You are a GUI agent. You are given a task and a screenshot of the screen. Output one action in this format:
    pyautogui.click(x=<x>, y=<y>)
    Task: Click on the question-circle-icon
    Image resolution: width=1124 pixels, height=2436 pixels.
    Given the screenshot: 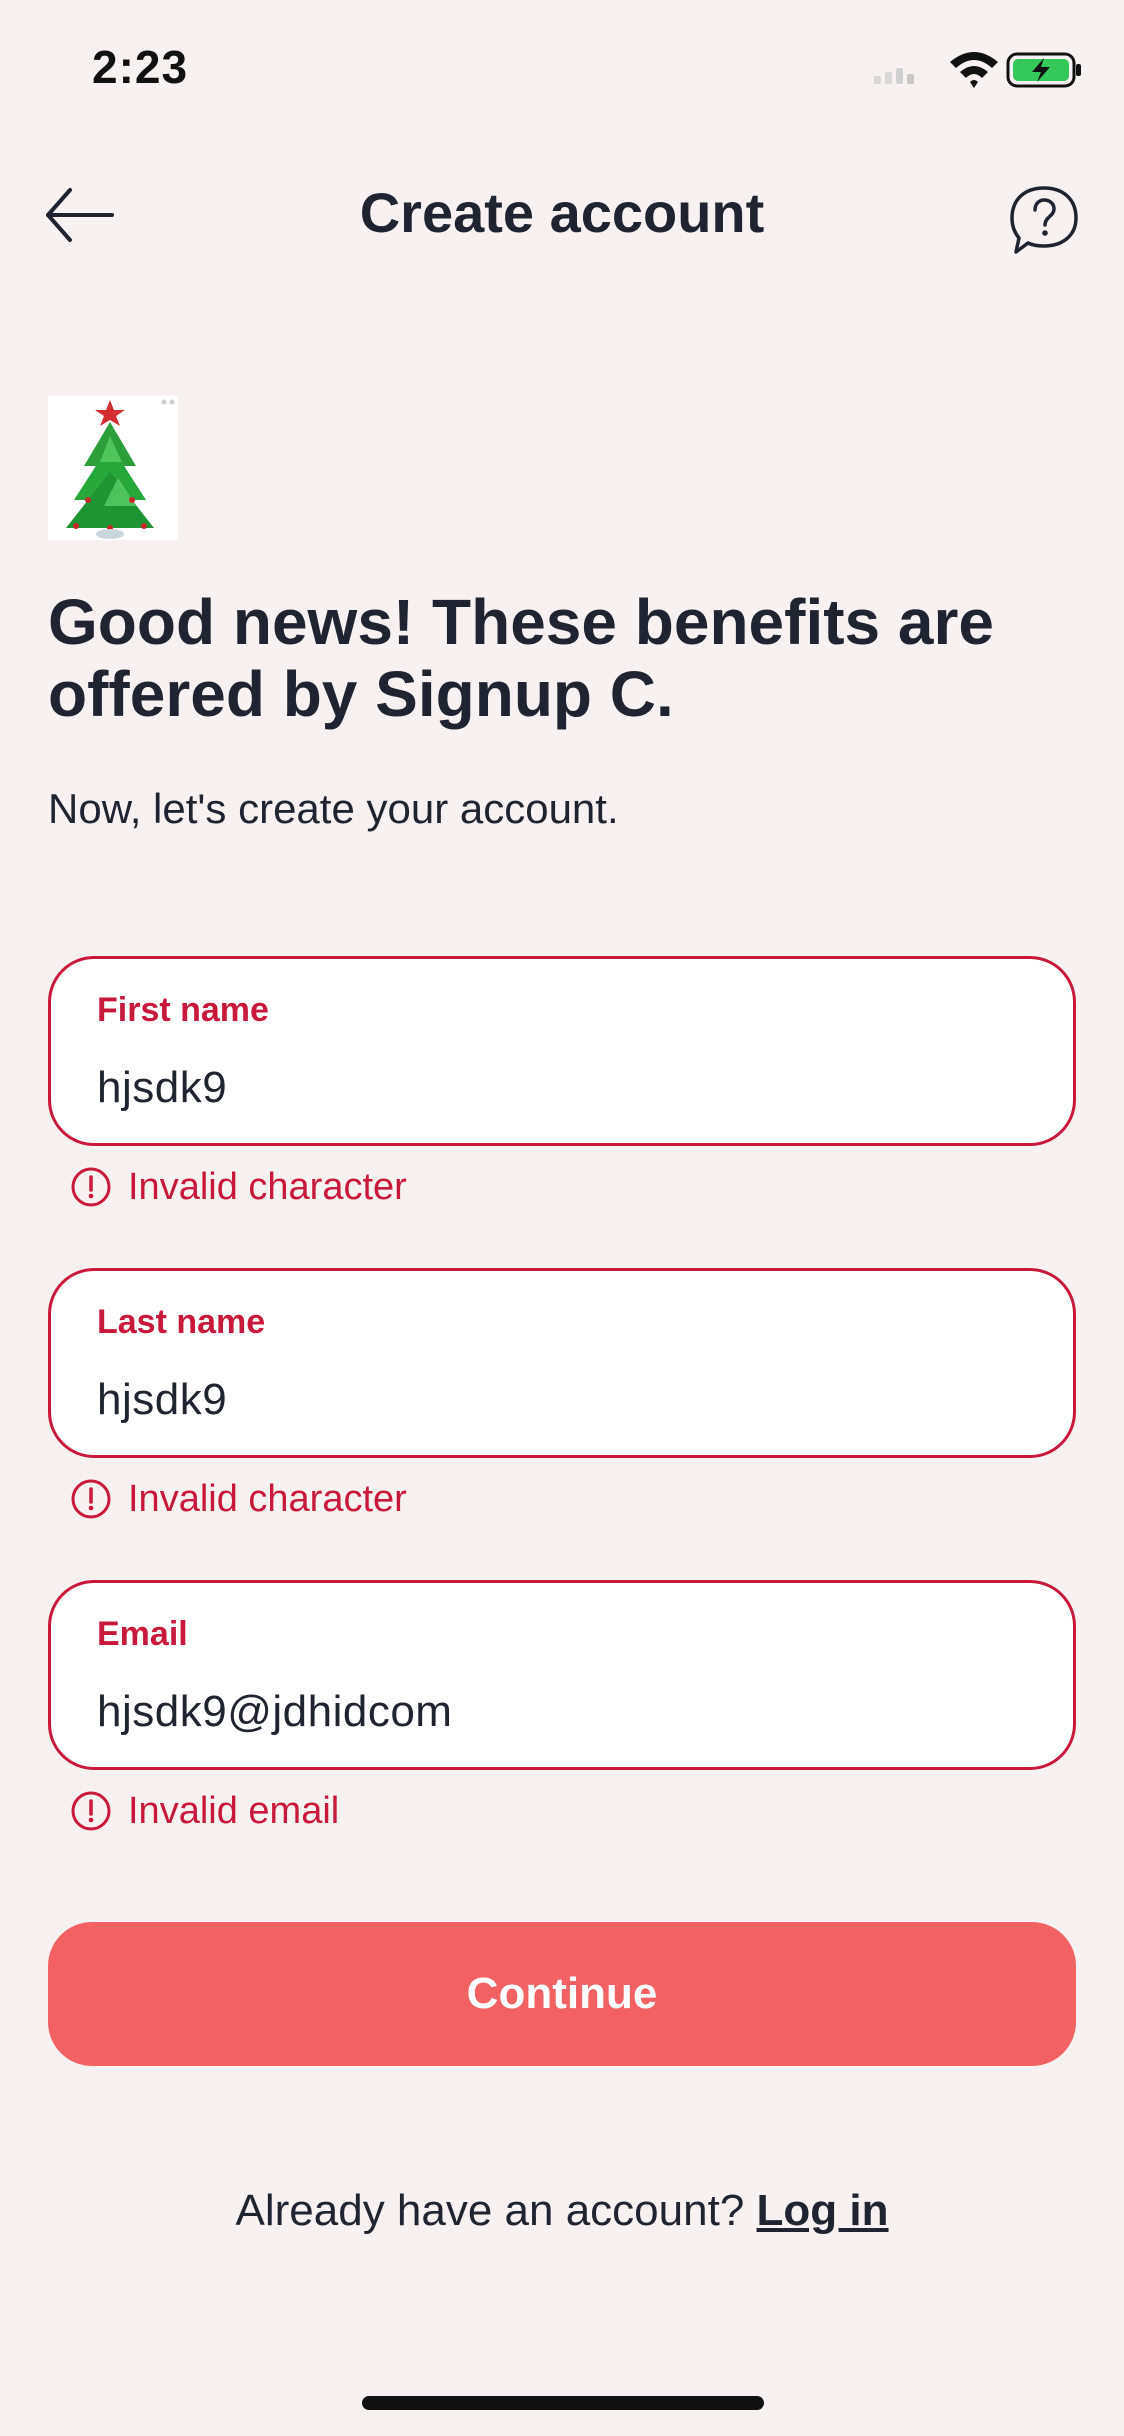 What is the action you would take?
    pyautogui.click(x=1044, y=220)
    